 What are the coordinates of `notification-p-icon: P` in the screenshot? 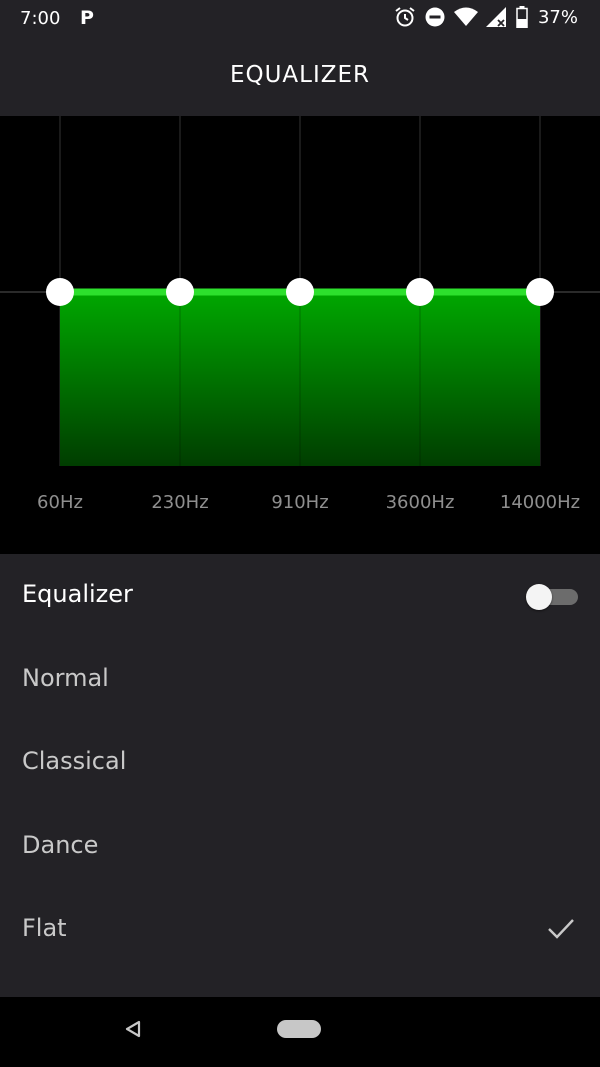 It's located at (87, 18).